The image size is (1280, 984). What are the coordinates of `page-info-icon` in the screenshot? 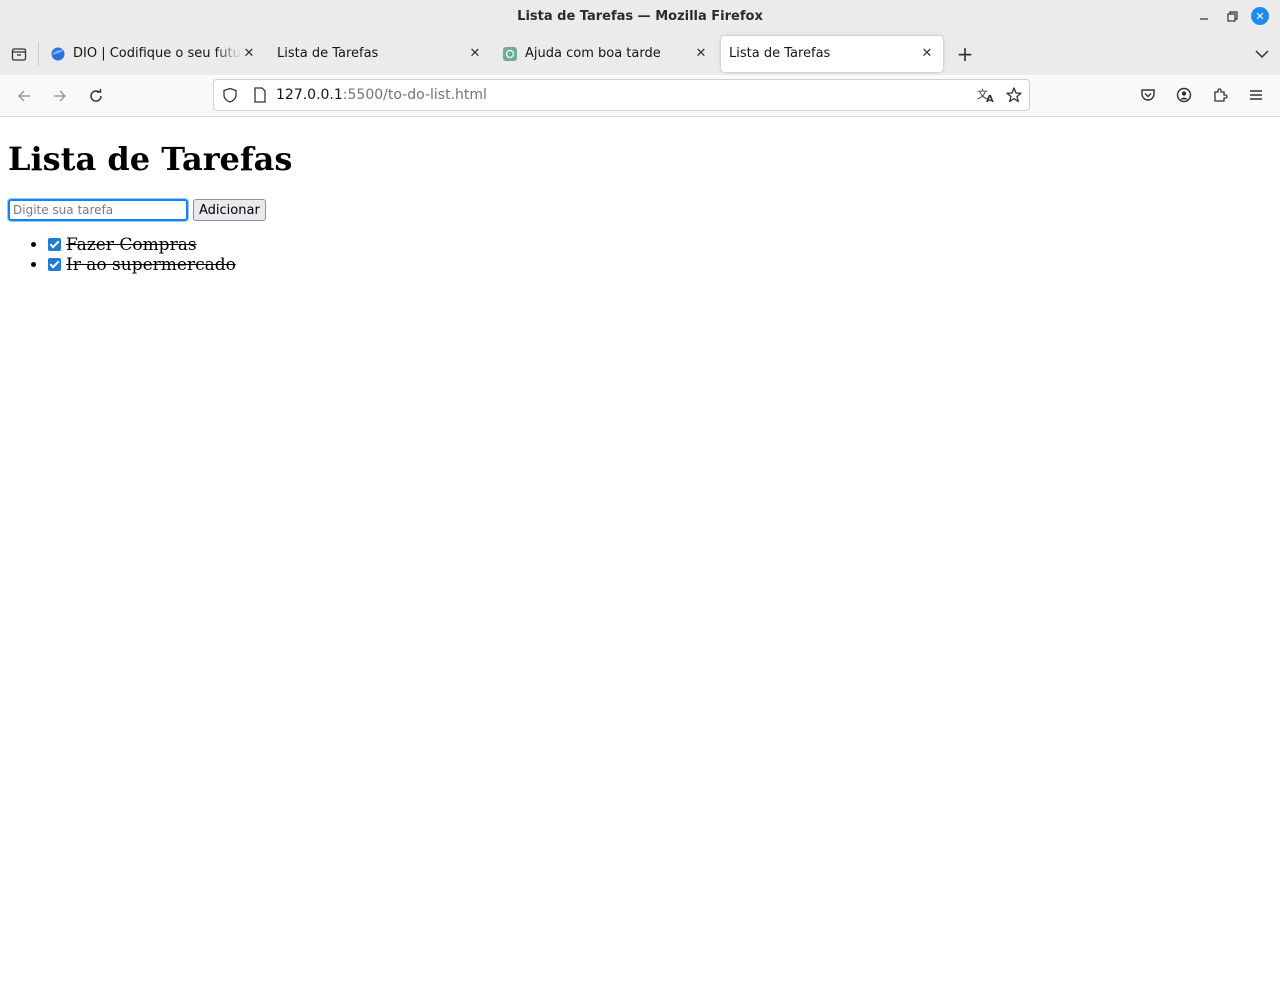 It's located at (260, 95).